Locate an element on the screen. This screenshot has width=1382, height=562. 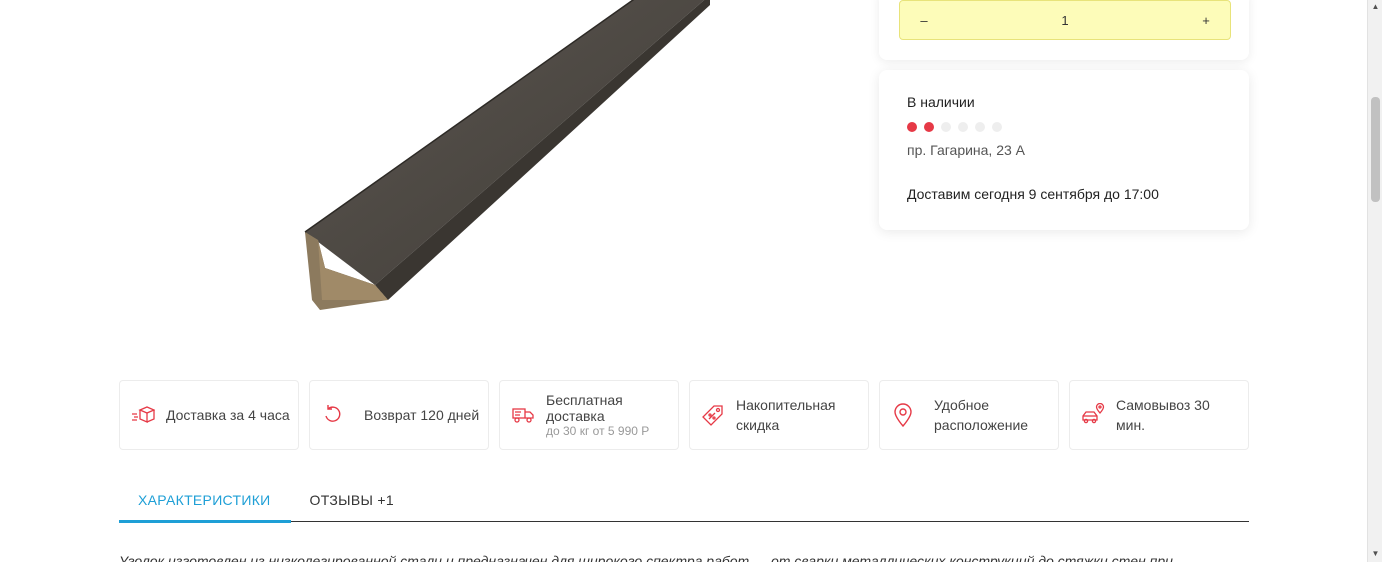
tab-reviews: ОТЗЫВЫ +1 is located at coordinates (352, 501).